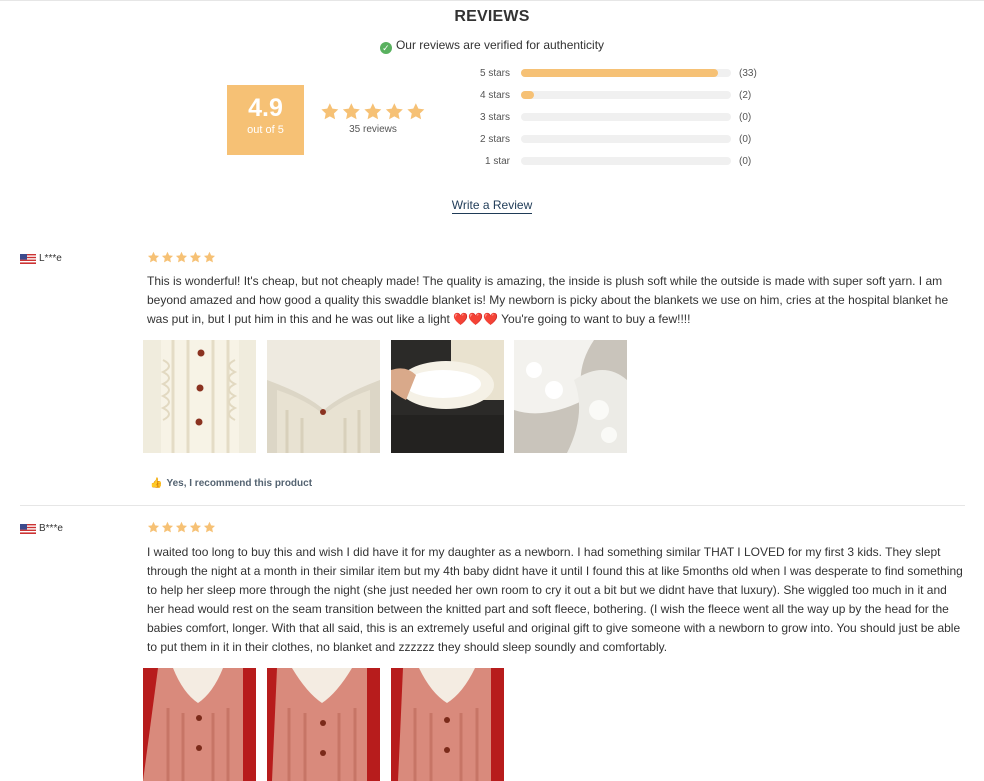 The width and height of the screenshot is (984, 781). I want to click on recommend-note: 👍 Yes, I recommend this product, so click(231, 483).